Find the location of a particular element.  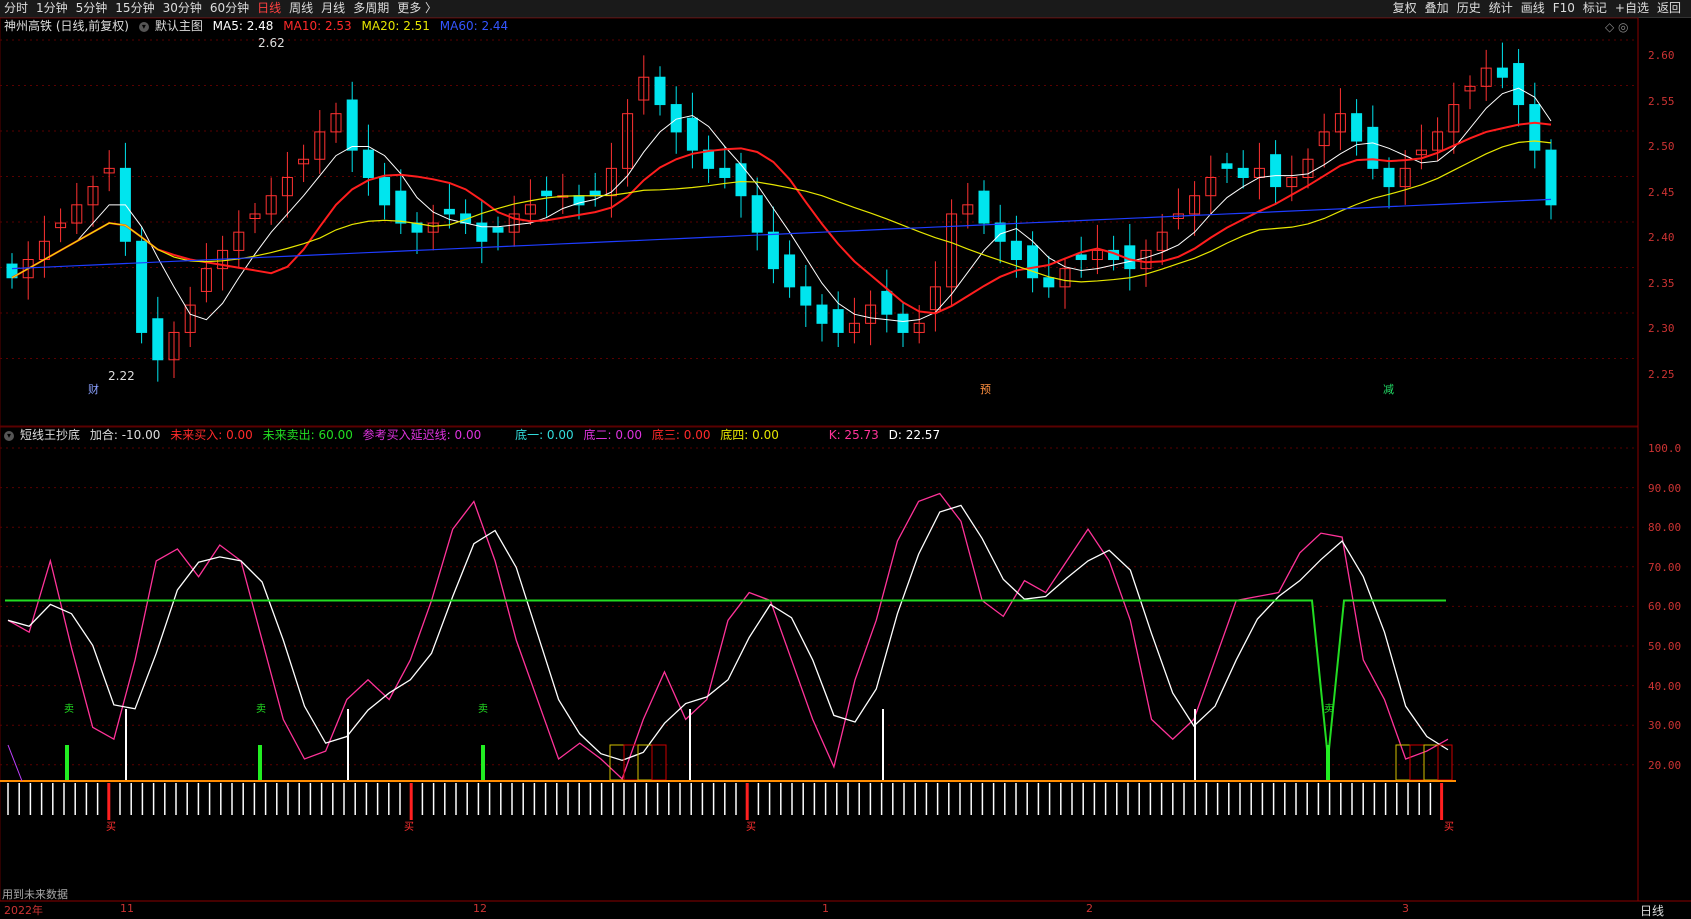

axis-tick-label: 2.55 is located at coordinates (1661, 101).